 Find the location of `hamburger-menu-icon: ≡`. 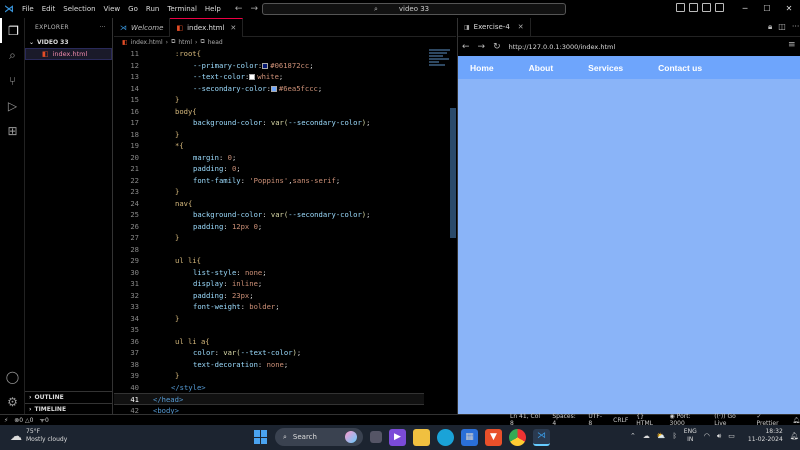

hamburger-menu-icon: ≡ is located at coordinates (792, 45).